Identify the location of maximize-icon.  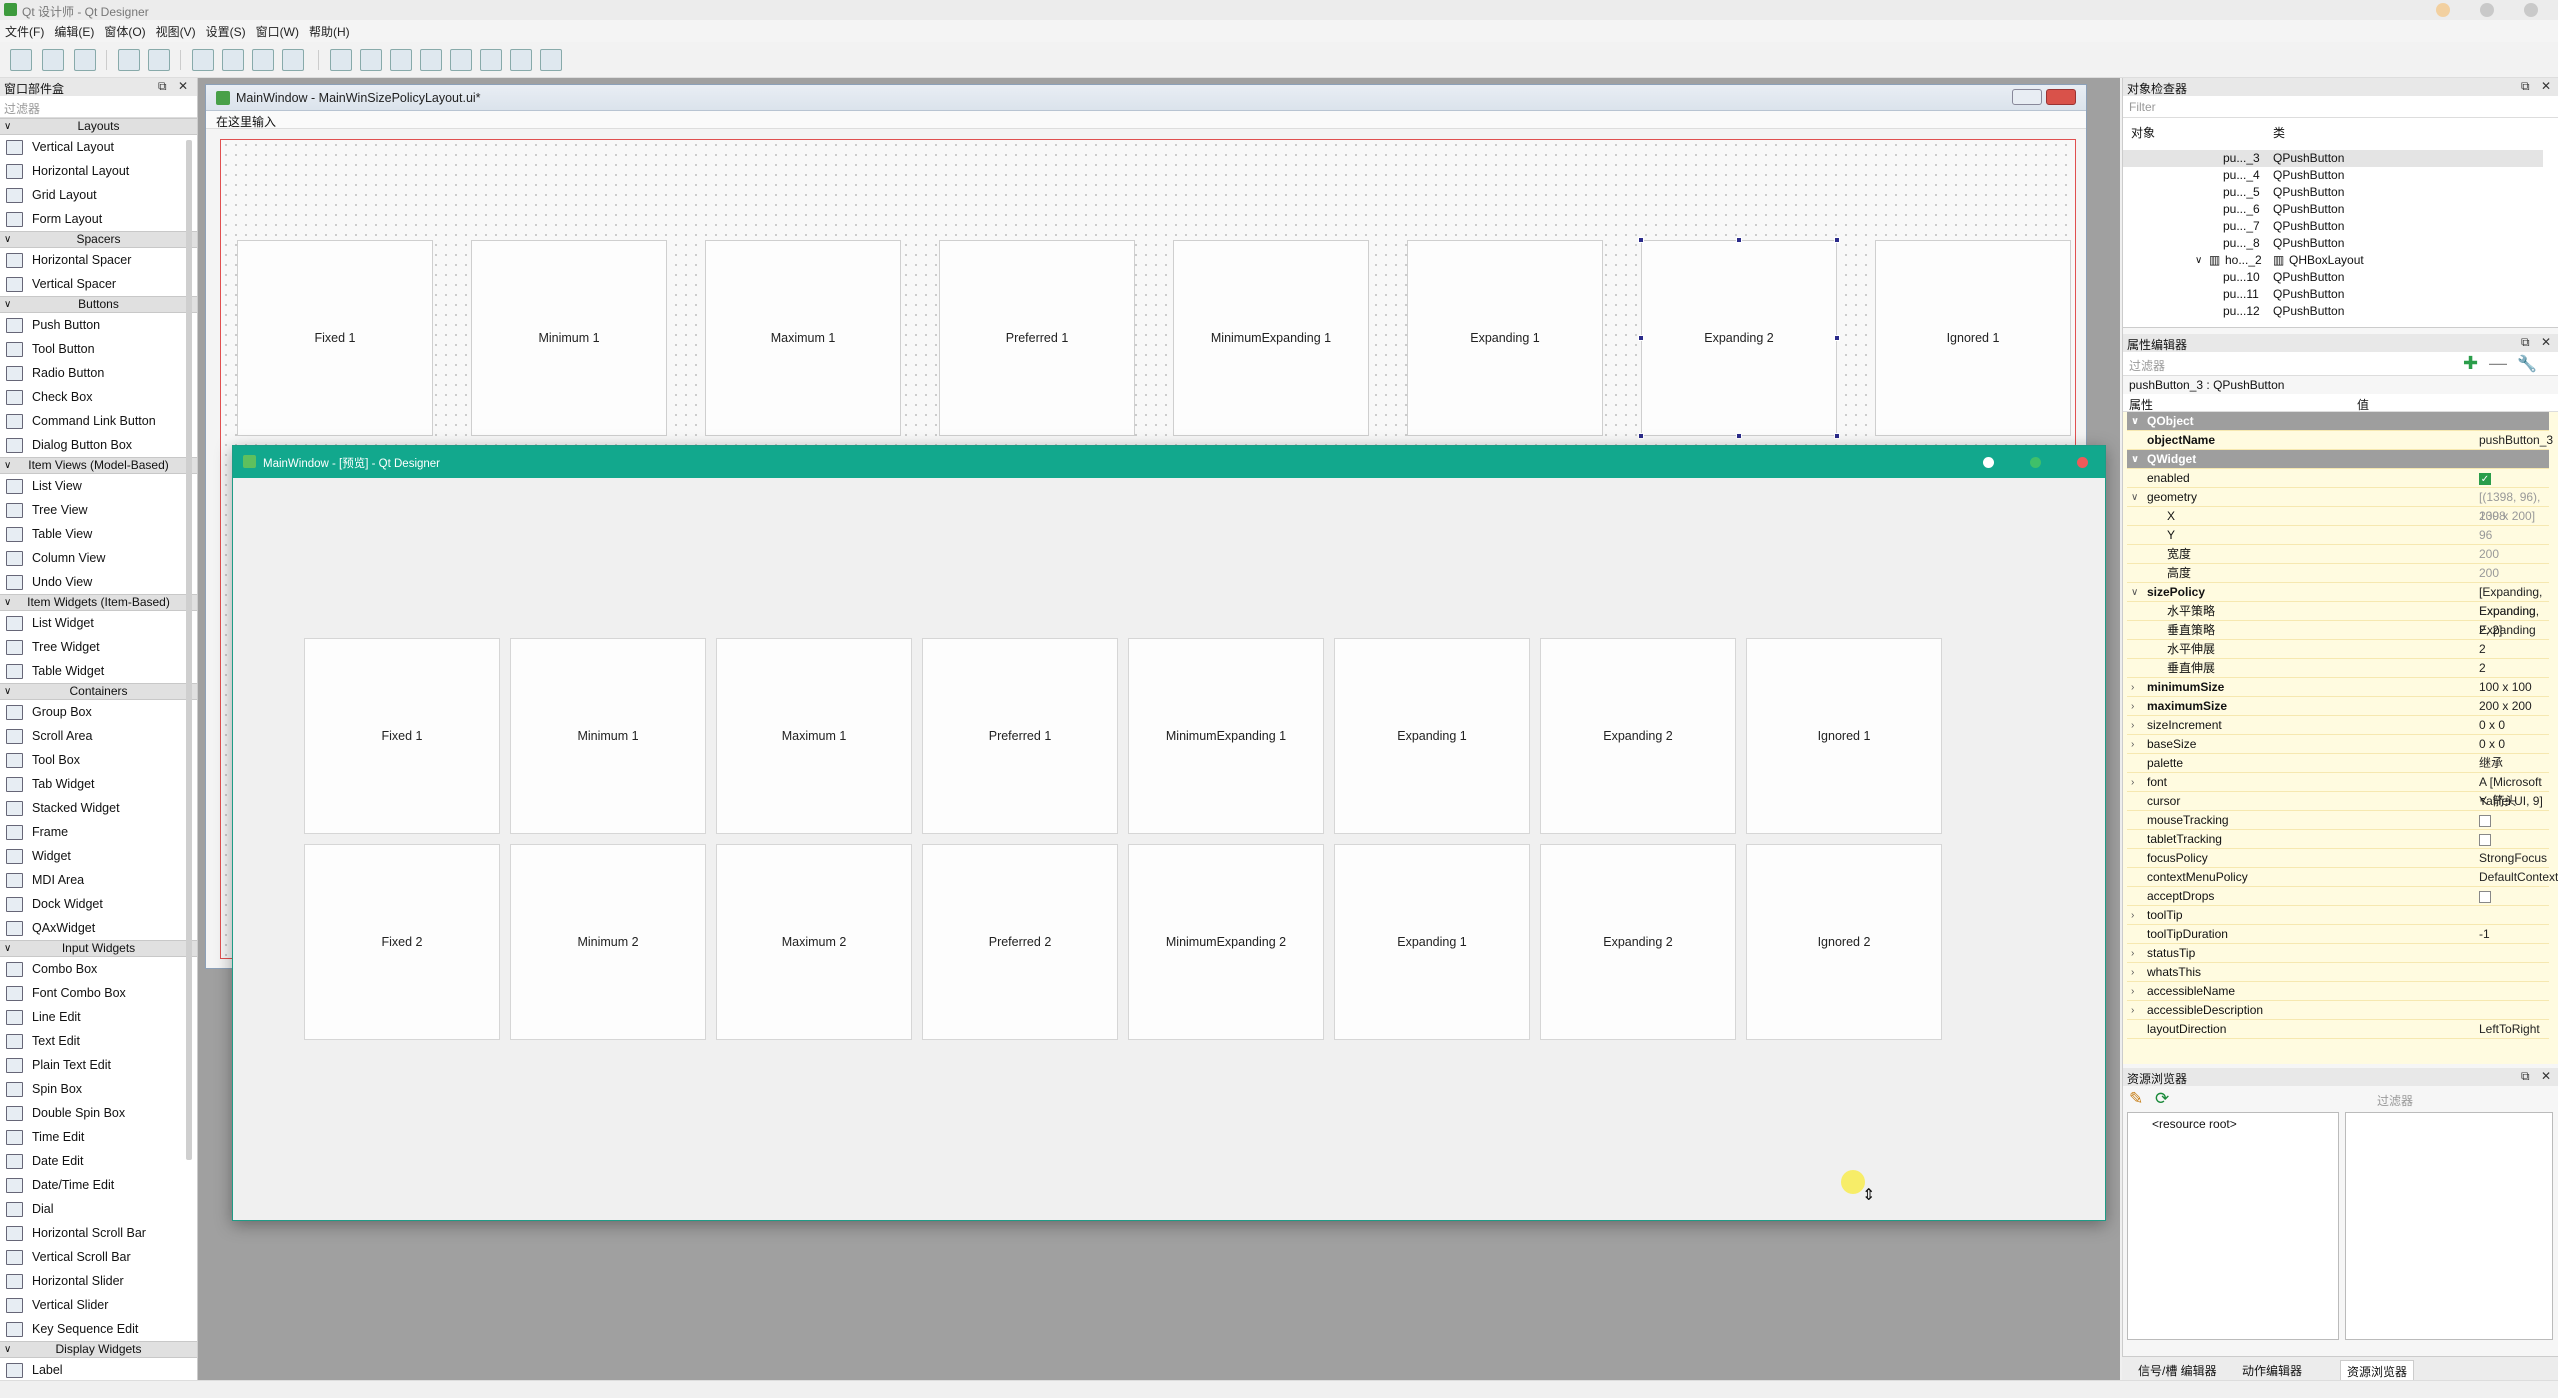
(2035, 462).